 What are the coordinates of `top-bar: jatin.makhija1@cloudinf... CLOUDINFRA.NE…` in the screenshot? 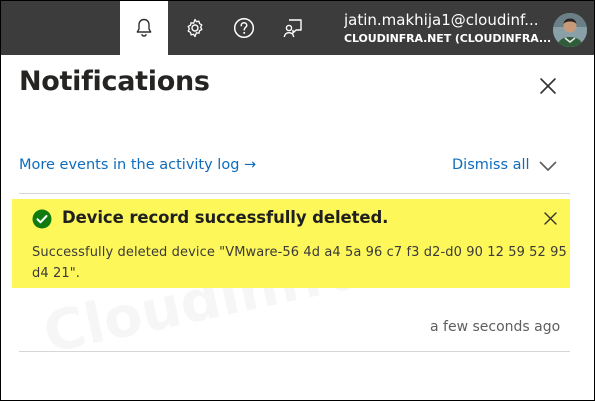 It's located at (297, 28).